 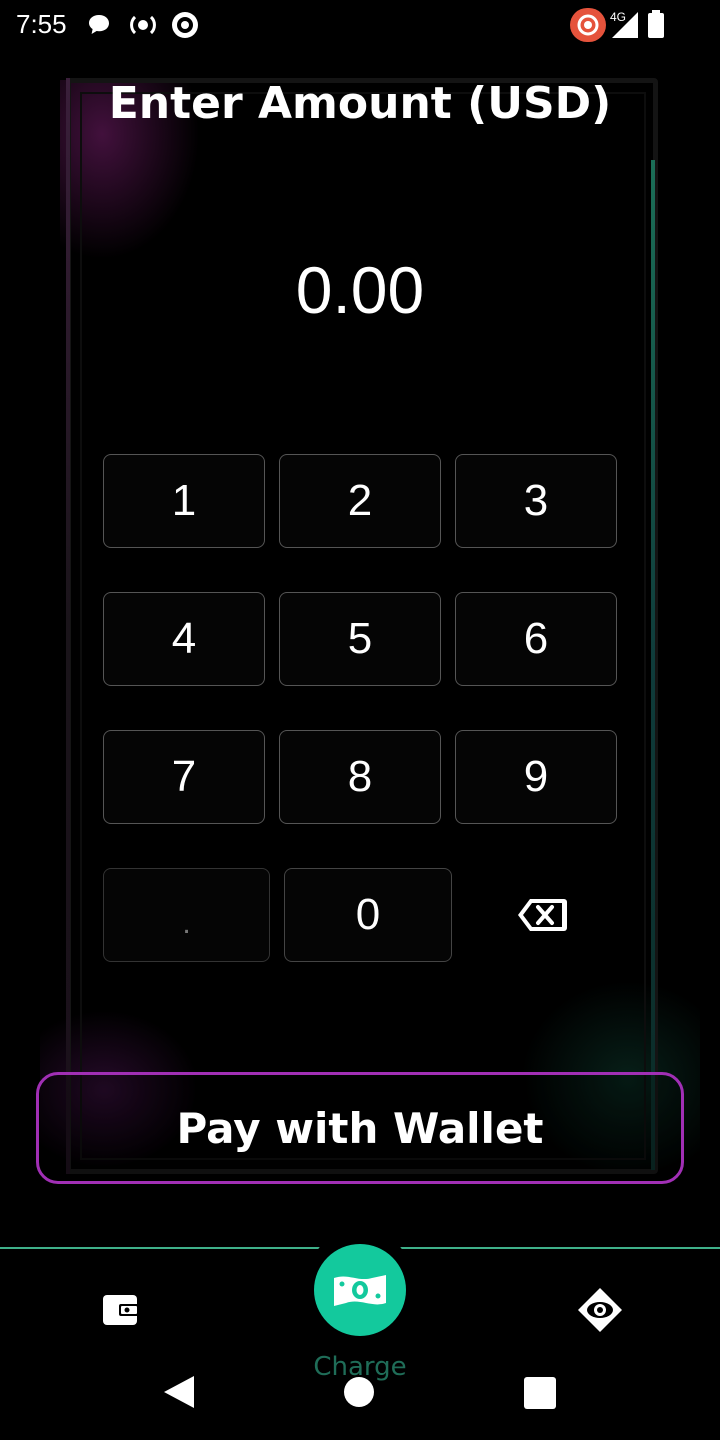 What do you see at coordinates (360, 639) in the screenshot?
I see `key-5: 5` at bounding box center [360, 639].